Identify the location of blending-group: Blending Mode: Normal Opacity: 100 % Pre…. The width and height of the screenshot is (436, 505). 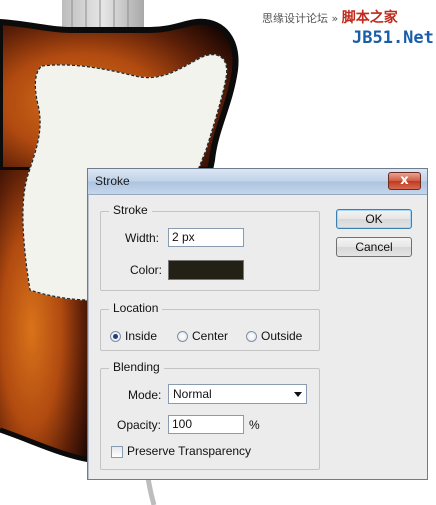
(210, 415).